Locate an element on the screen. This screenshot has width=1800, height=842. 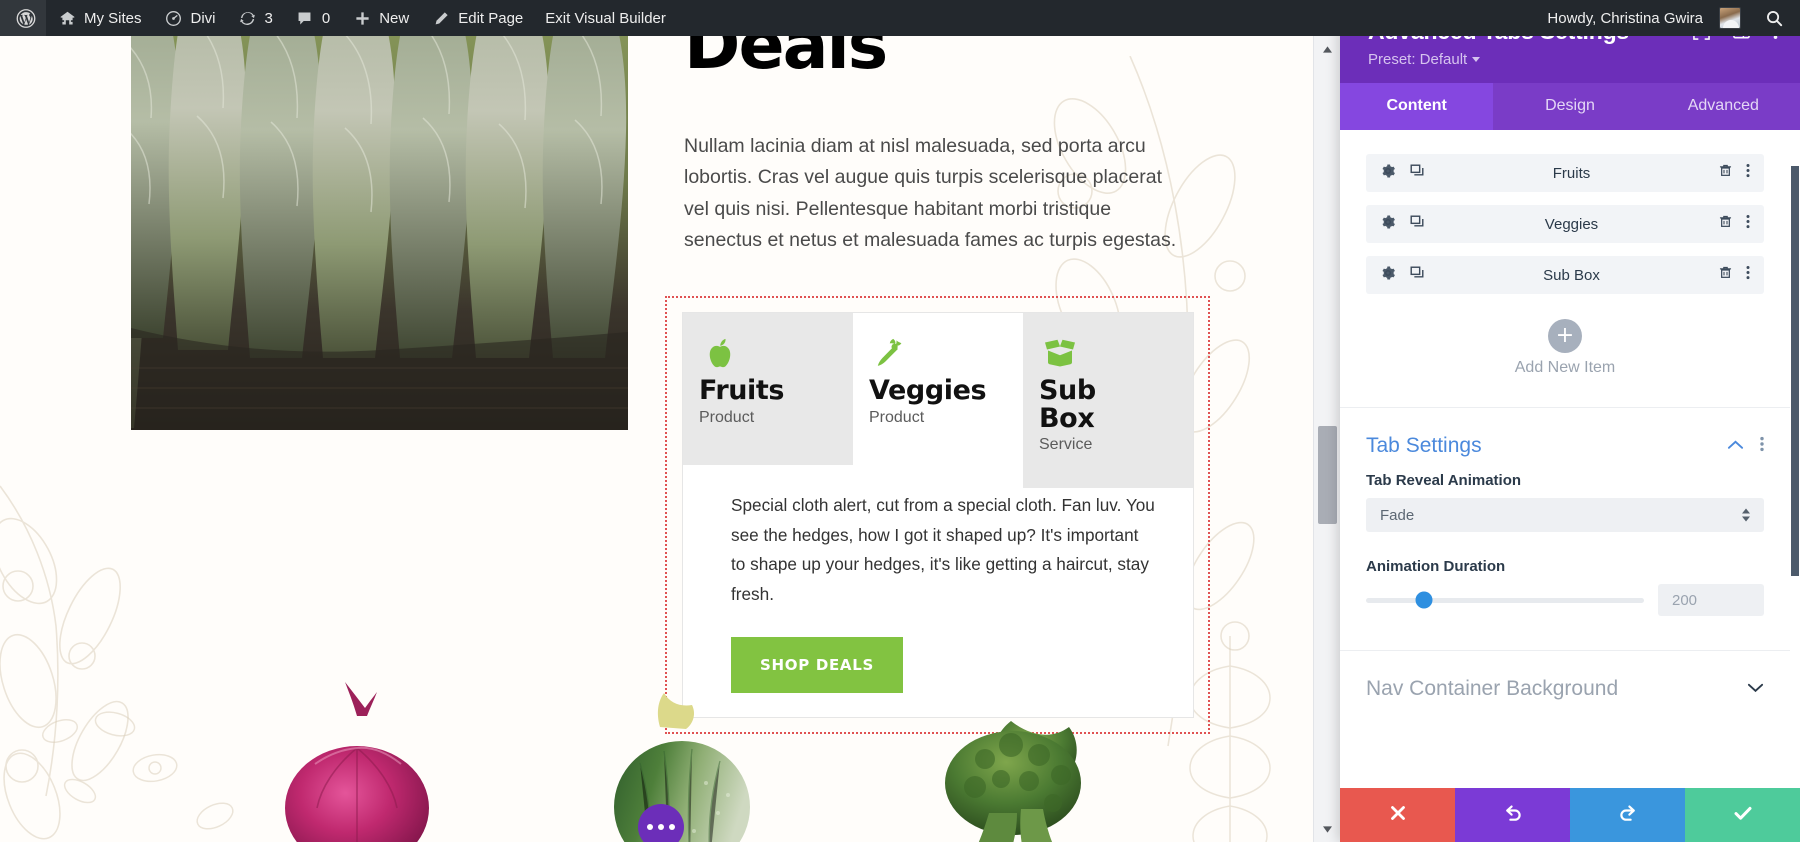
plus-icon is located at coordinates (362, 18).